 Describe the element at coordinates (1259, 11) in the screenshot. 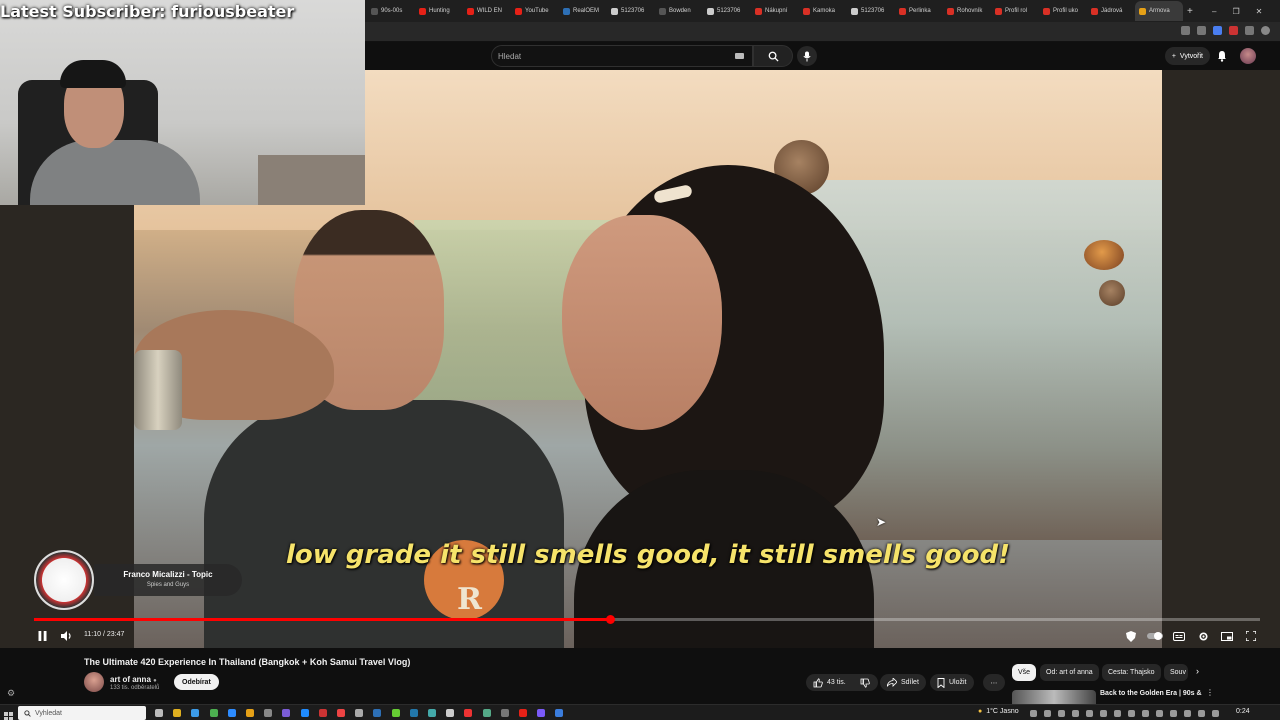

I see `close-icon: ✕` at that location.